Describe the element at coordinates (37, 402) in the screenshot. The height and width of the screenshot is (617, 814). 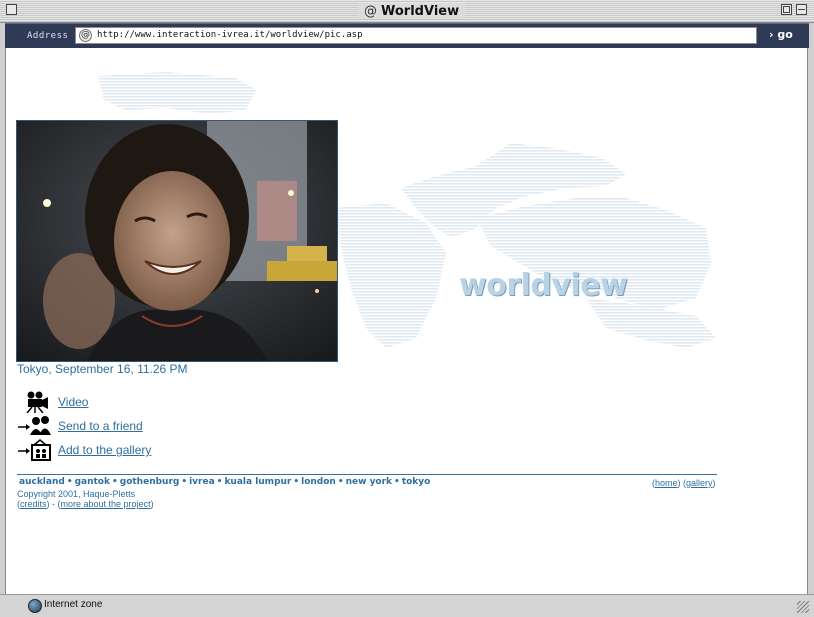
I see `video-camera-icon` at that location.